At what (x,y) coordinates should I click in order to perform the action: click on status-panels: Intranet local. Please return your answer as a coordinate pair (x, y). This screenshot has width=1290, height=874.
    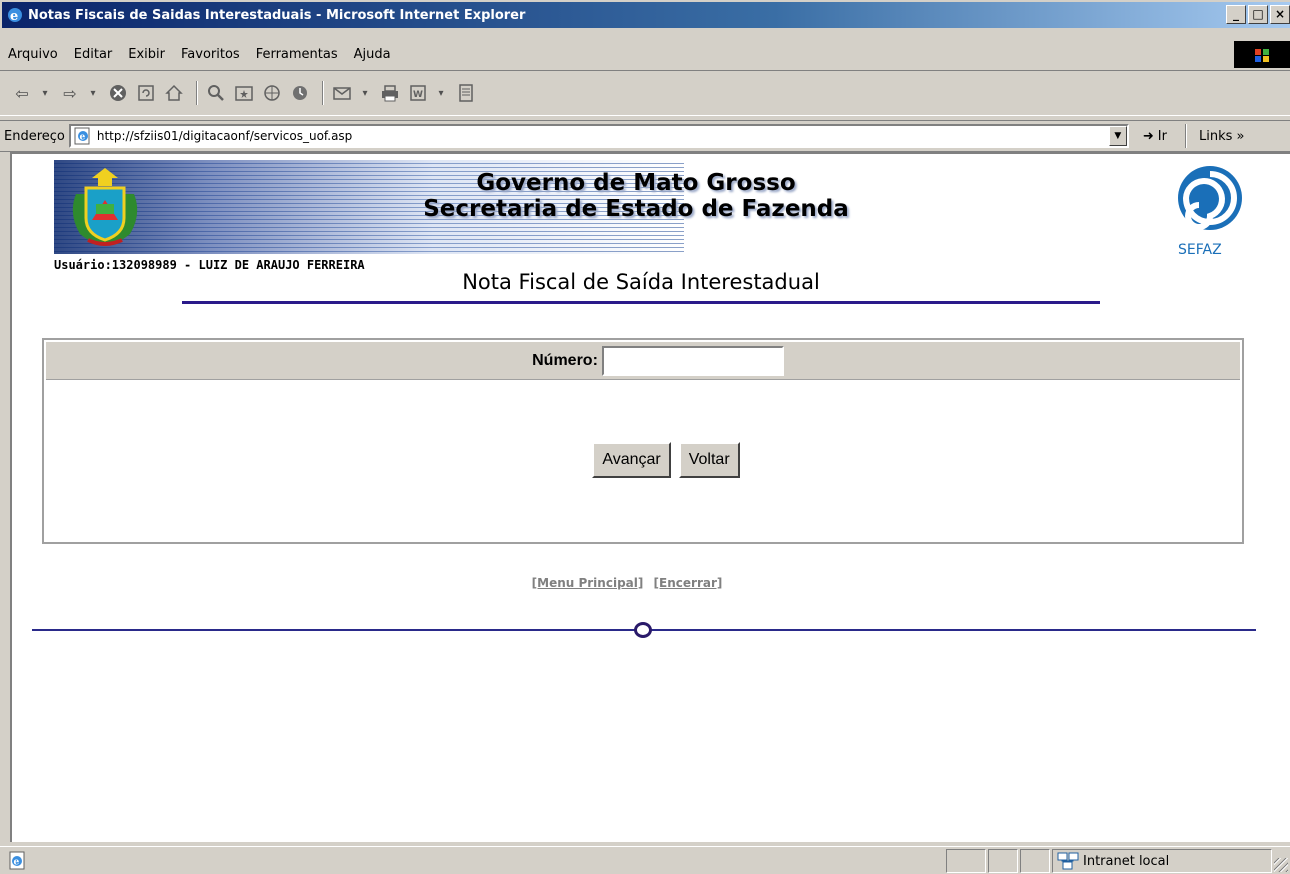
    Looking at the image, I should click on (1110, 861).